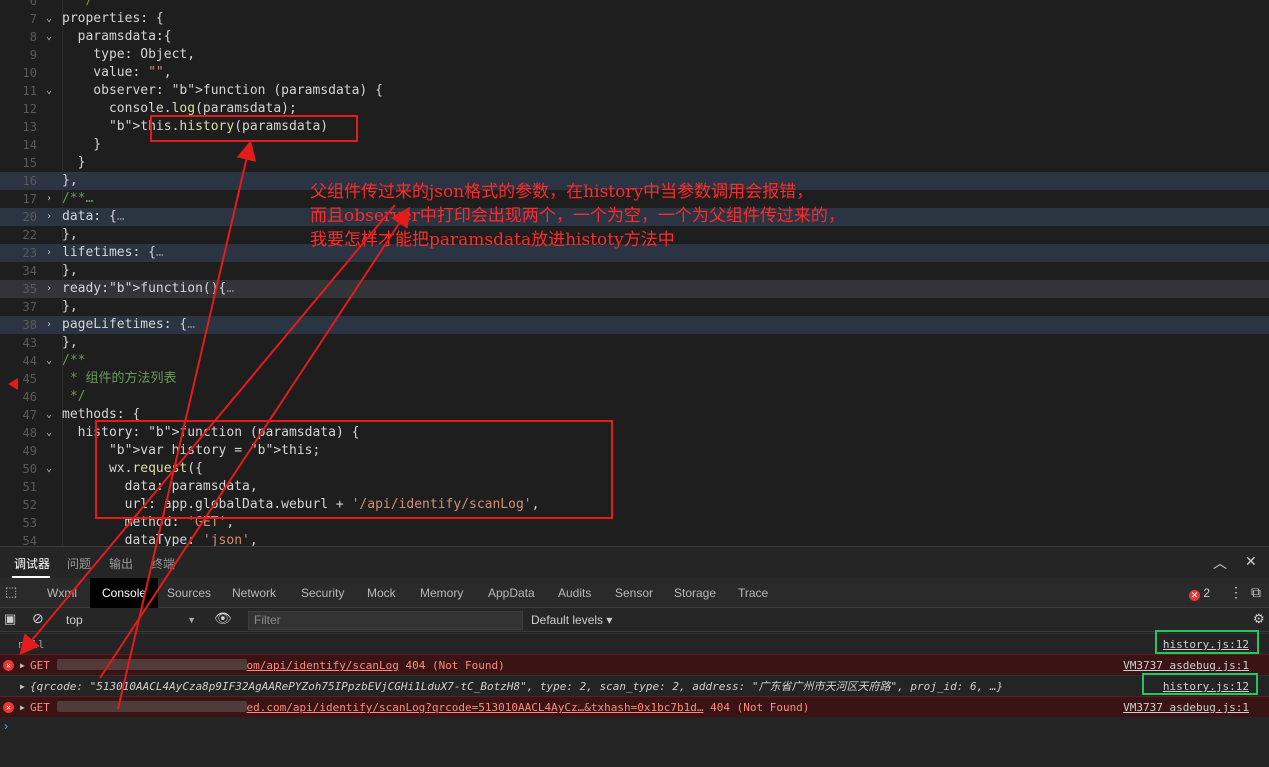 This screenshot has width=1269, height=767. Describe the element at coordinates (634, 397) in the screenshot. I see `code-line: 46 */` at that location.